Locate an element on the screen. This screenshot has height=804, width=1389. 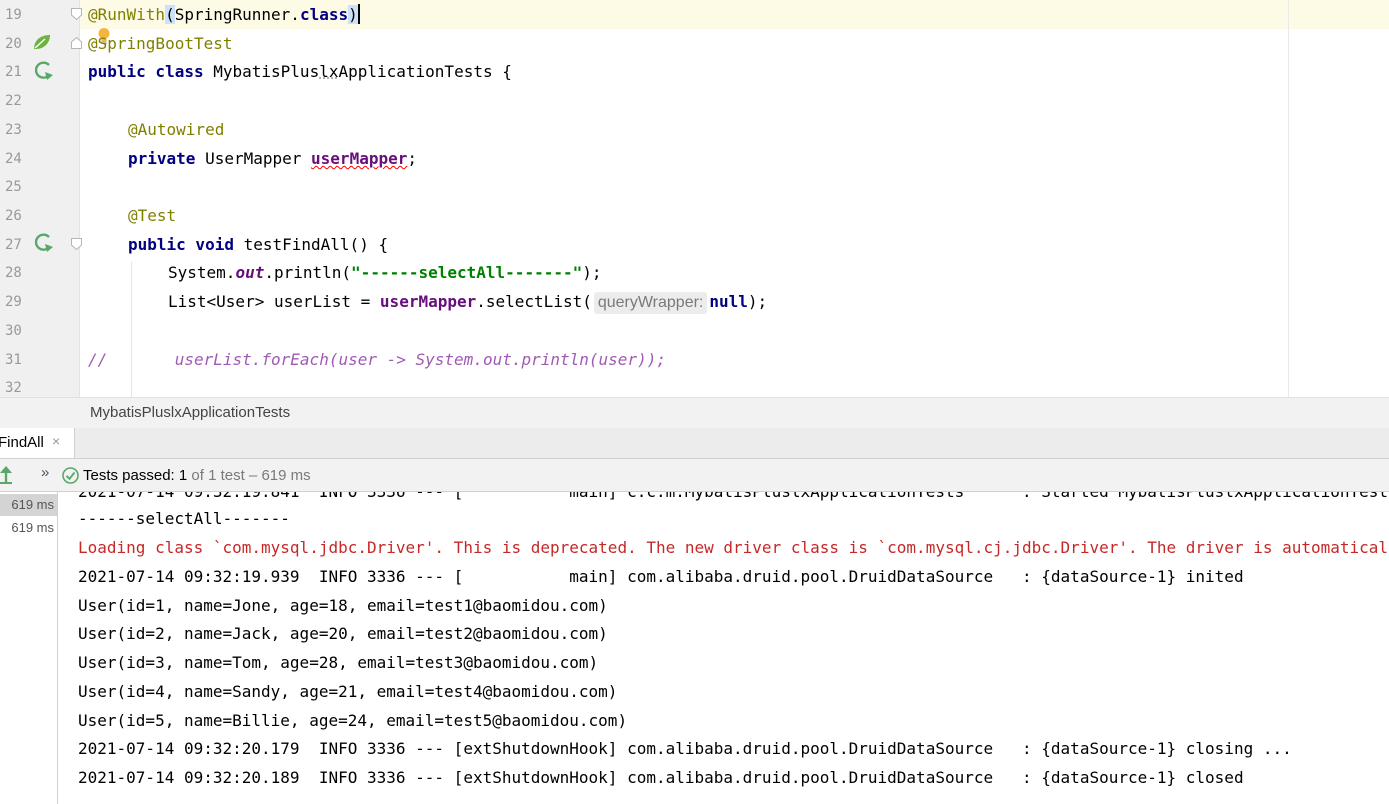
type-name: UserMapper is located at coordinates (258, 158).